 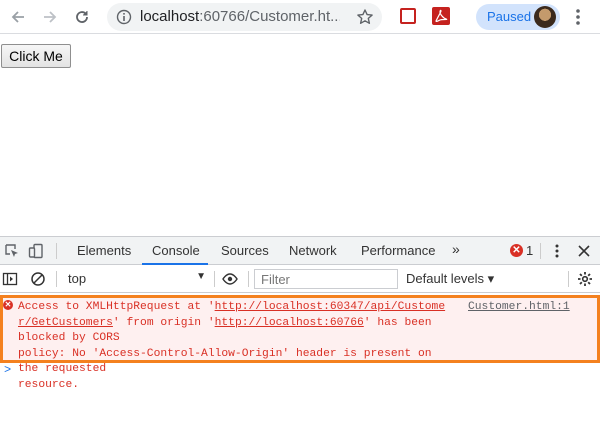 I want to click on tab-network: Network, so click(x=313, y=250).